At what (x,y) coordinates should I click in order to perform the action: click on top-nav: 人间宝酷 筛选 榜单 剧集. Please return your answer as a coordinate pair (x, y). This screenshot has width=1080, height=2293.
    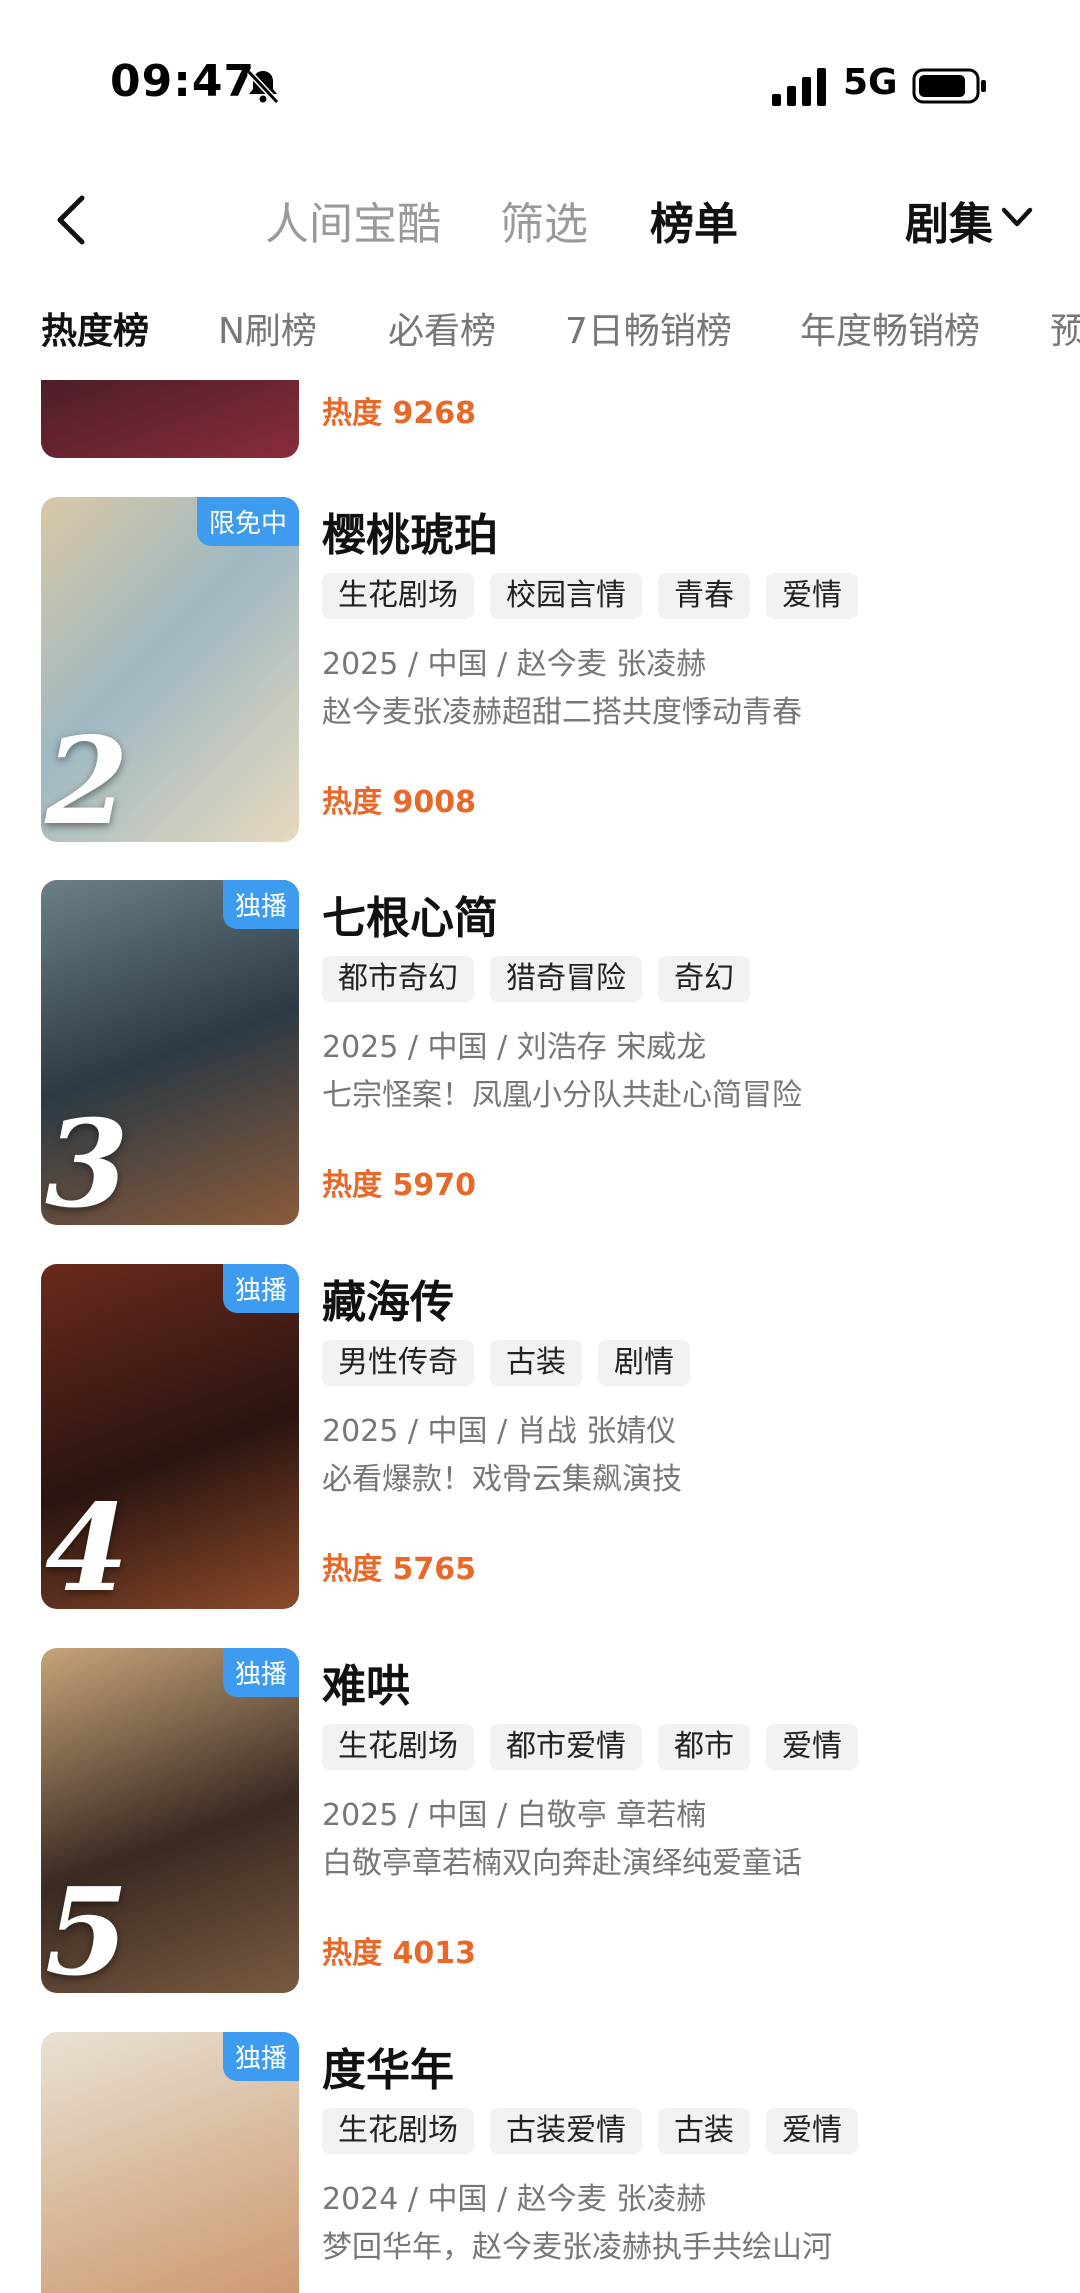
    Looking at the image, I should click on (540, 220).